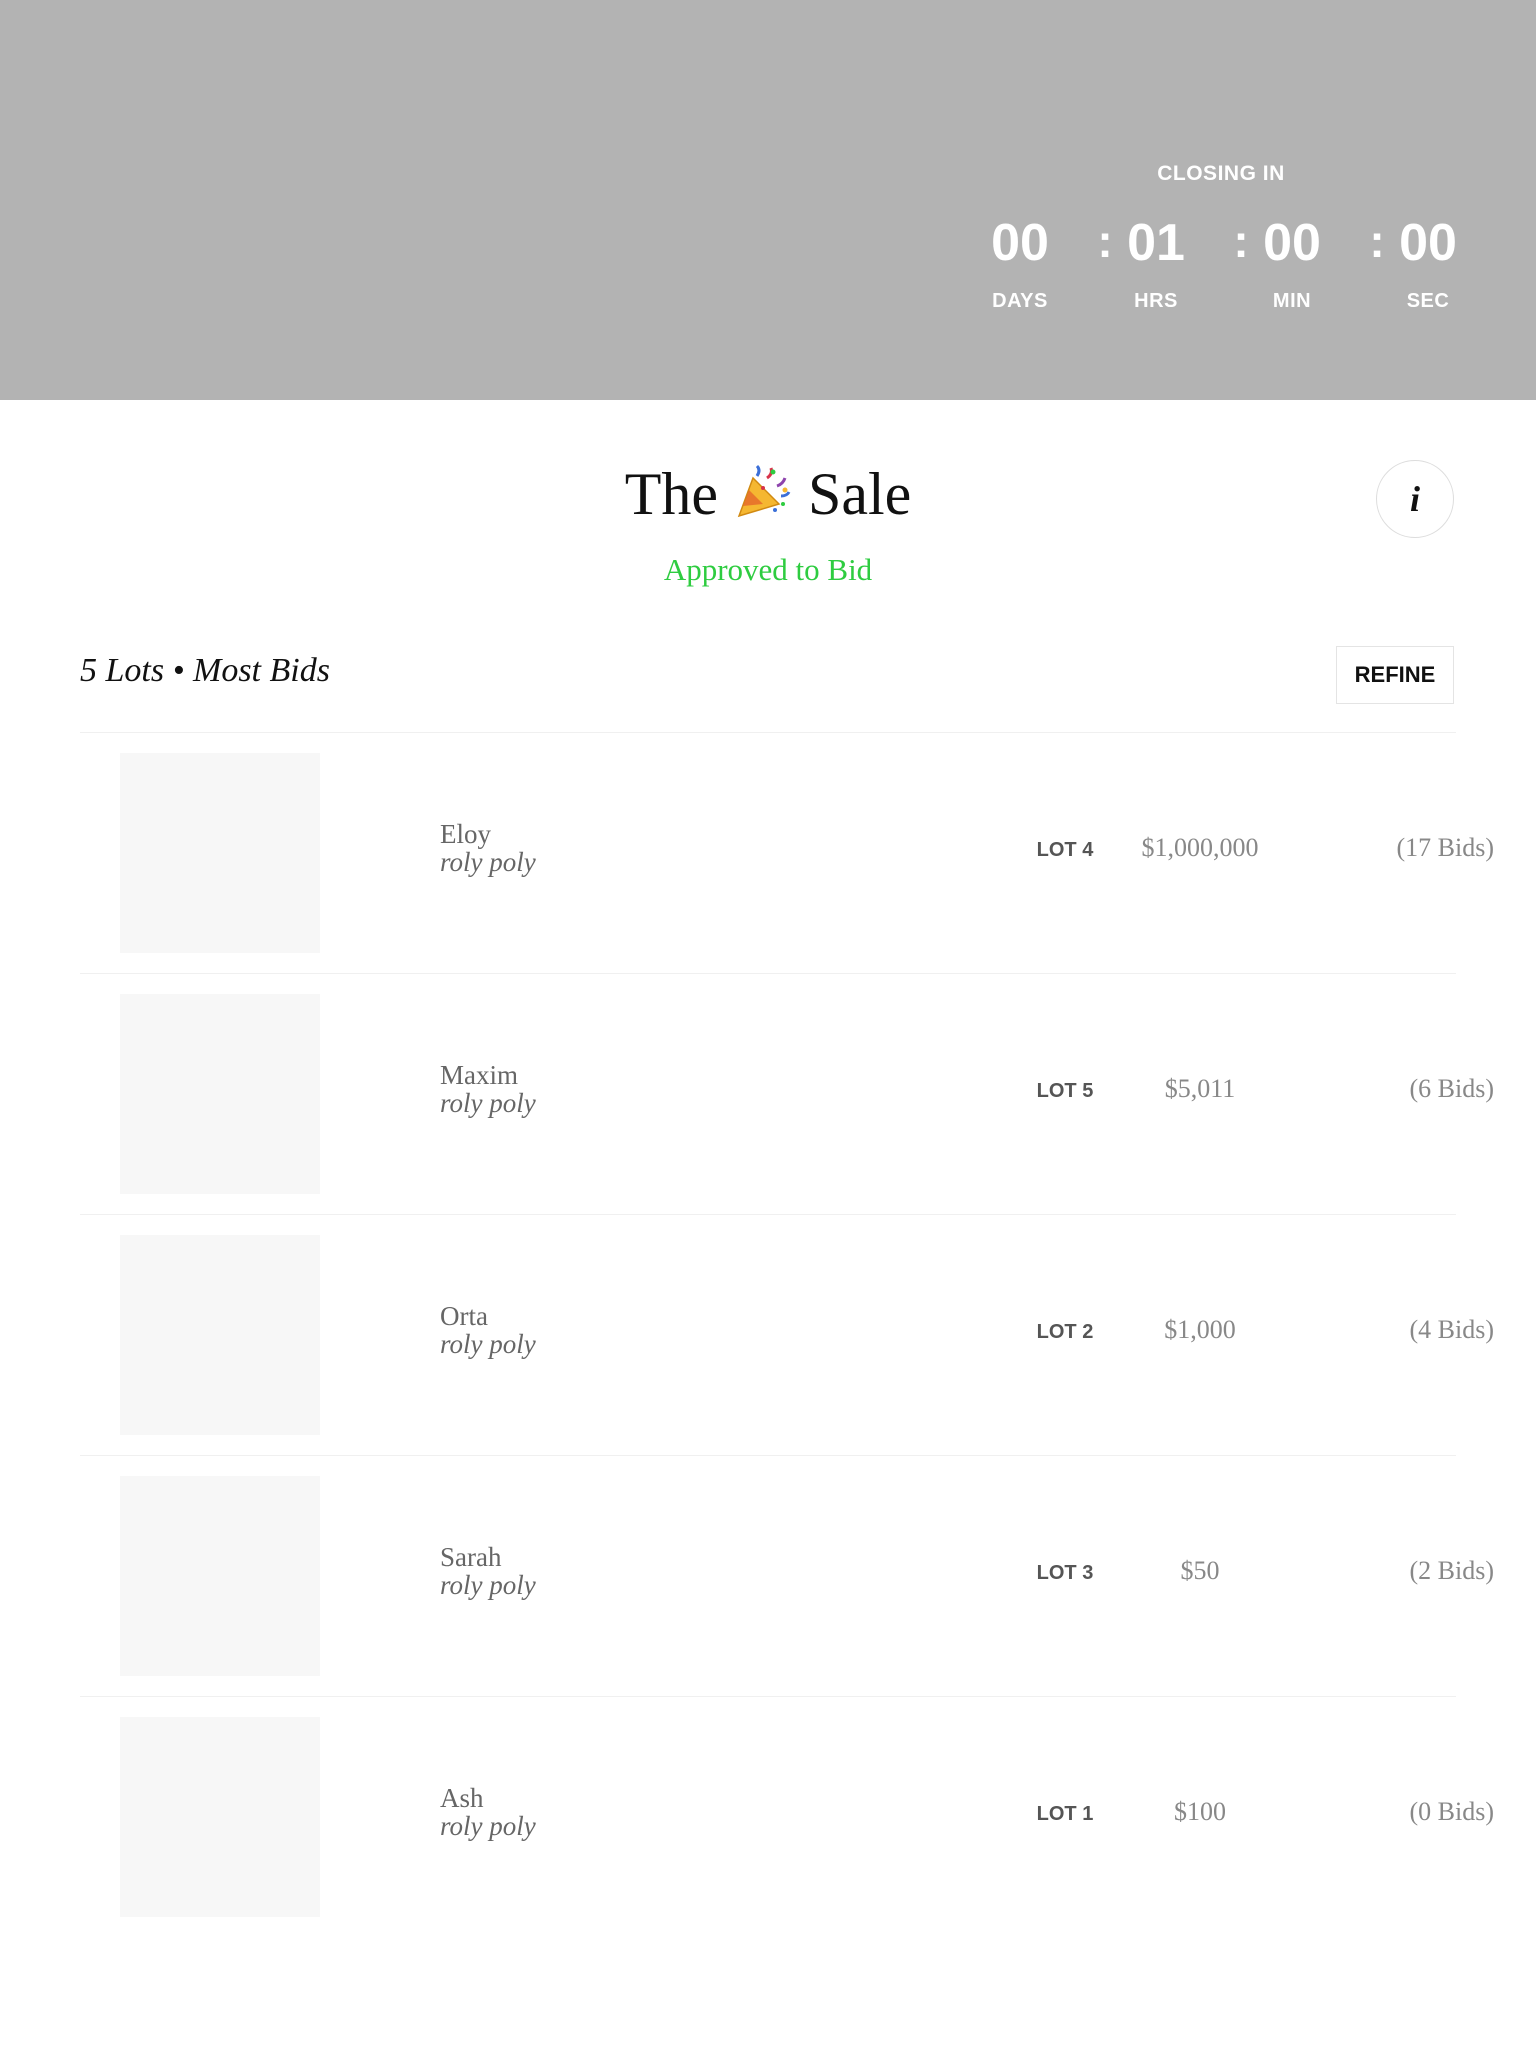 Image resolution: width=1536 pixels, height=2048 pixels. I want to click on lot-bid-count: (17 Bids), so click(1445, 847).